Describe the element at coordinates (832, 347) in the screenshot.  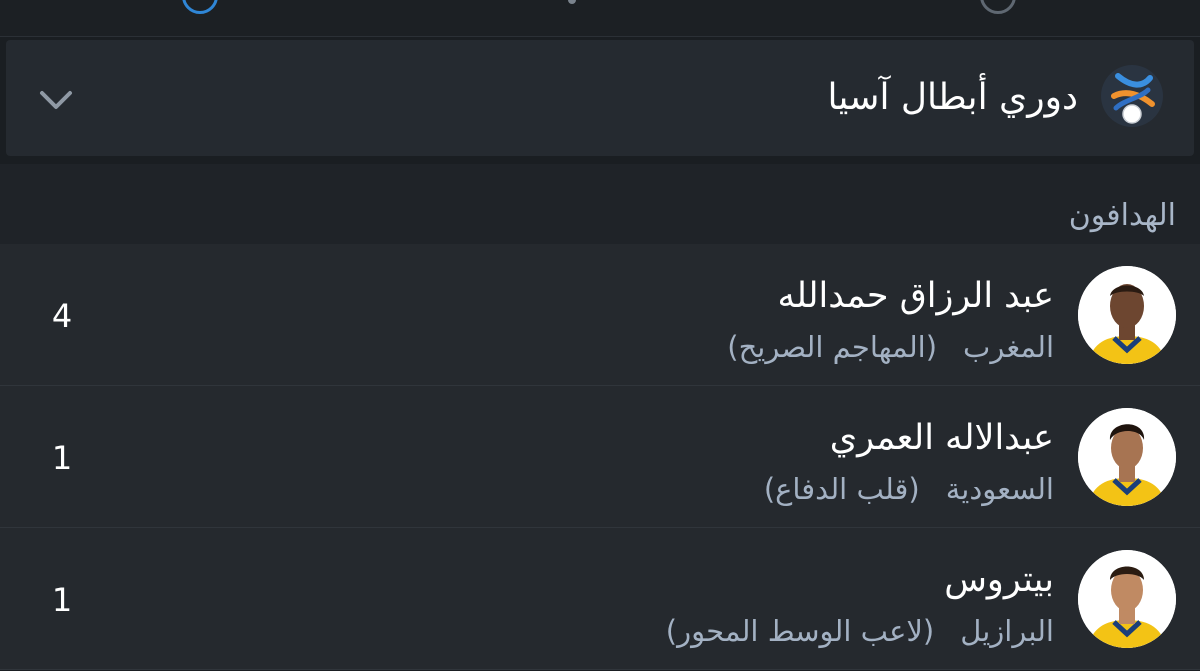
I see `player-position: (المهاجم الصريح)` at that location.